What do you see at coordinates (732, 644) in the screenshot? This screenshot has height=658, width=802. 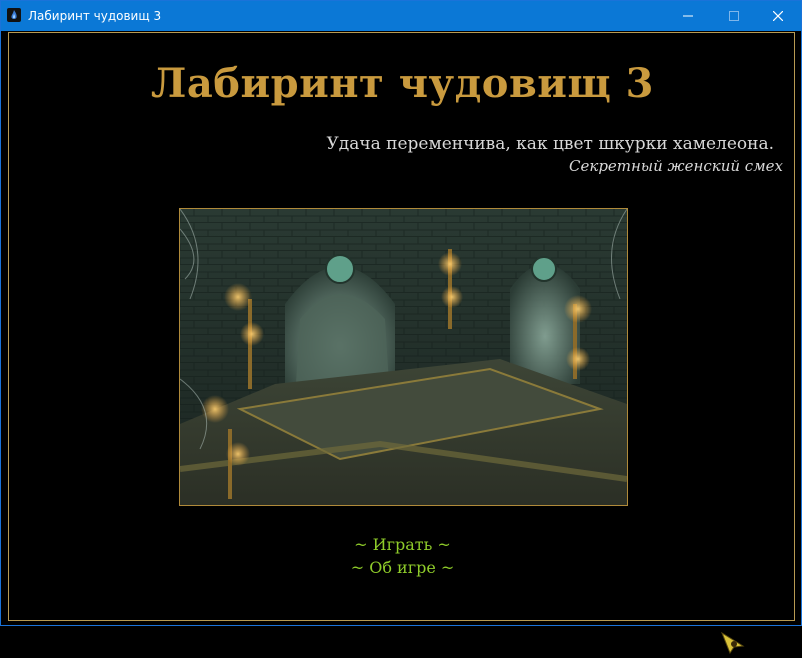 I see `mouse-cursor-icon` at bounding box center [732, 644].